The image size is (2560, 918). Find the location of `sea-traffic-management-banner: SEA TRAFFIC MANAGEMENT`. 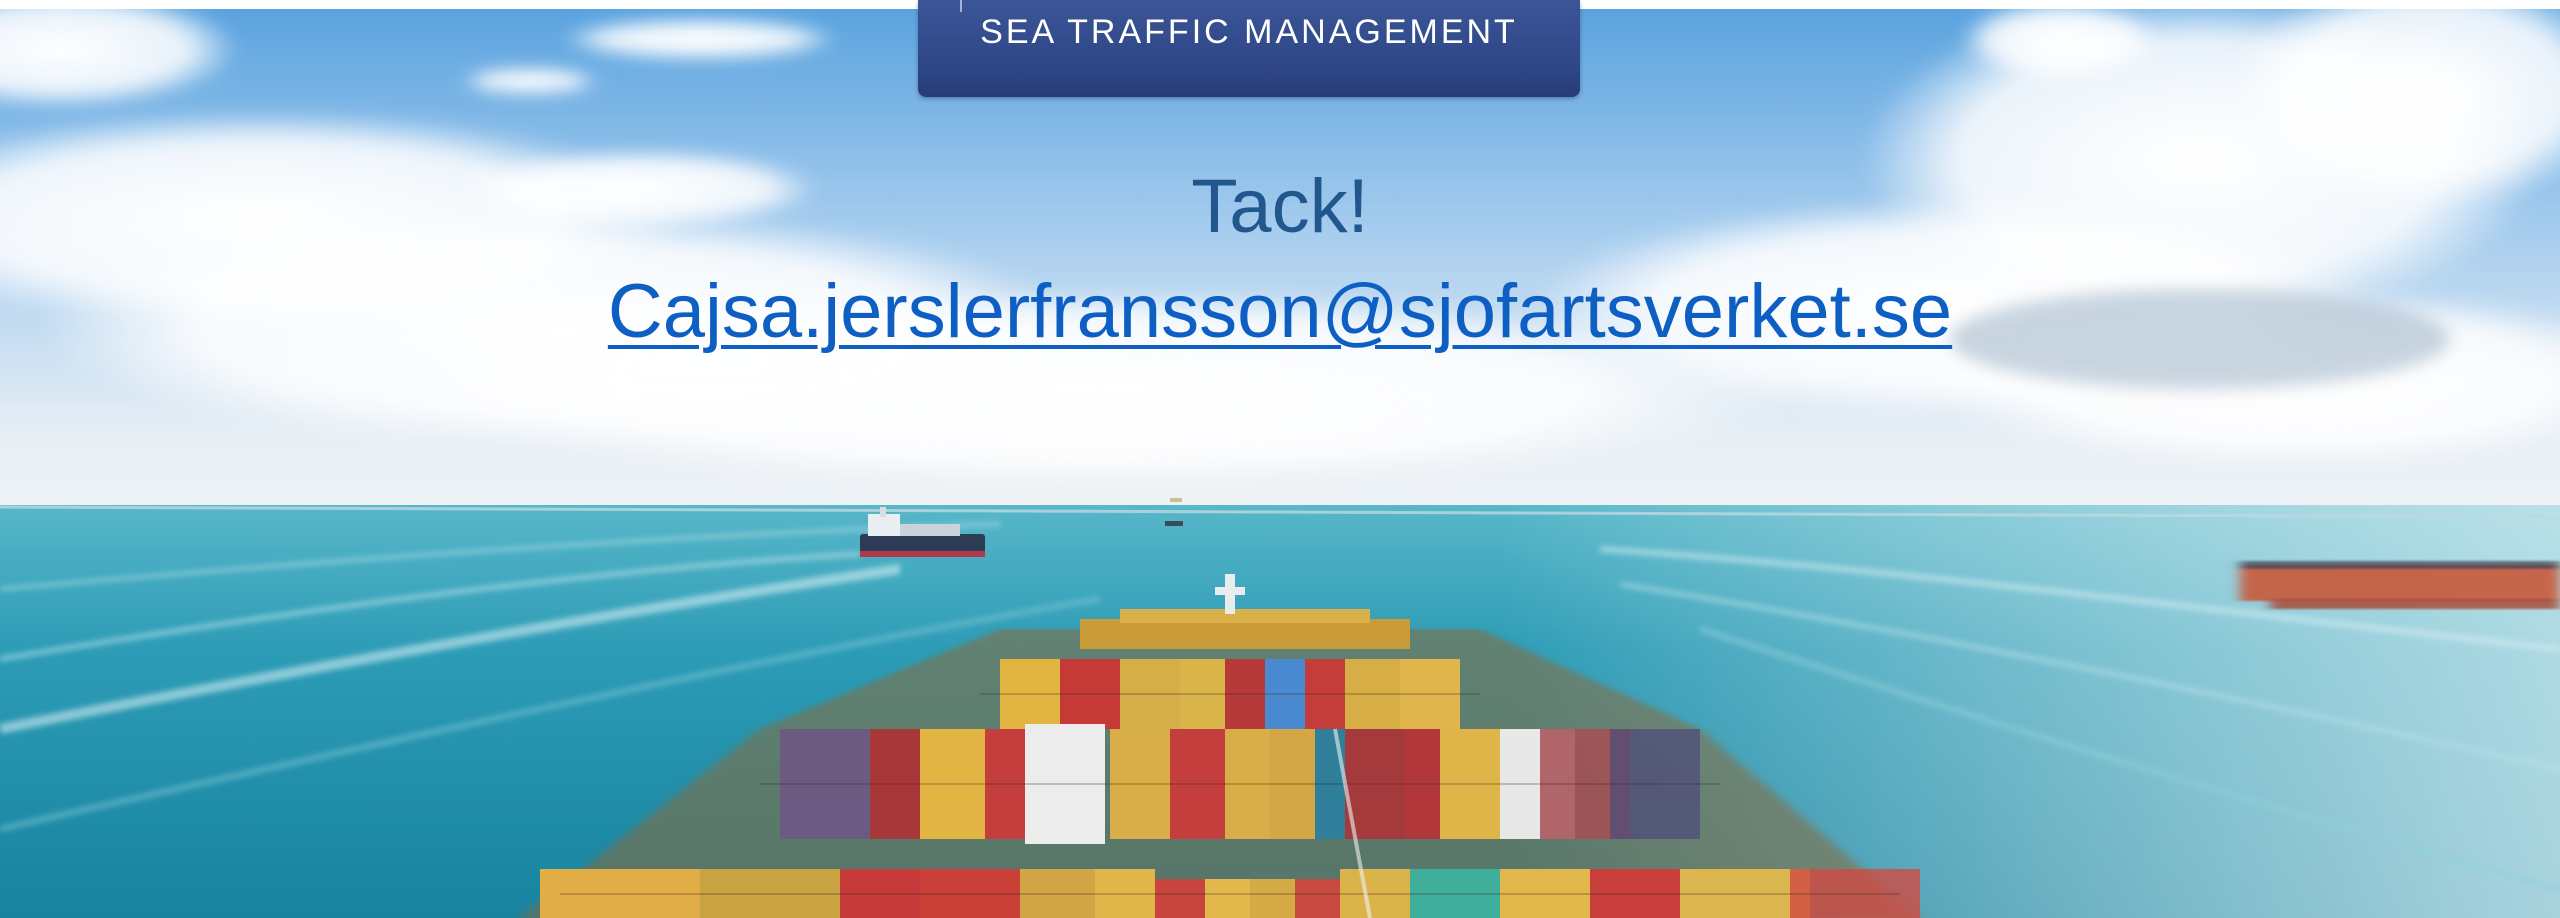

sea-traffic-management-banner: SEA TRAFFIC MANAGEMENT is located at coordinates (1249, 48).